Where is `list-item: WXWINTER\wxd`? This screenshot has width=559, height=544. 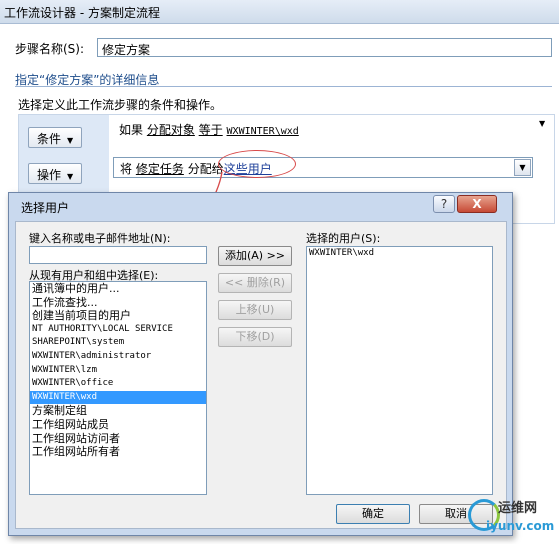
list-item: WXWINTER\wxd is located at coordinates (399, 254).